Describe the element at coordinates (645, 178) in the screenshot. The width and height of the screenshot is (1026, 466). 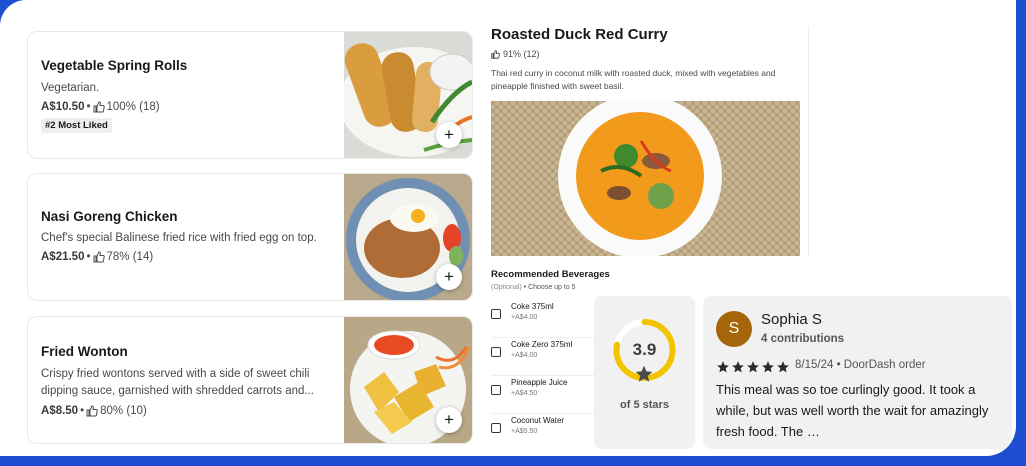
I see `detail-photo-red-curry` at that location.